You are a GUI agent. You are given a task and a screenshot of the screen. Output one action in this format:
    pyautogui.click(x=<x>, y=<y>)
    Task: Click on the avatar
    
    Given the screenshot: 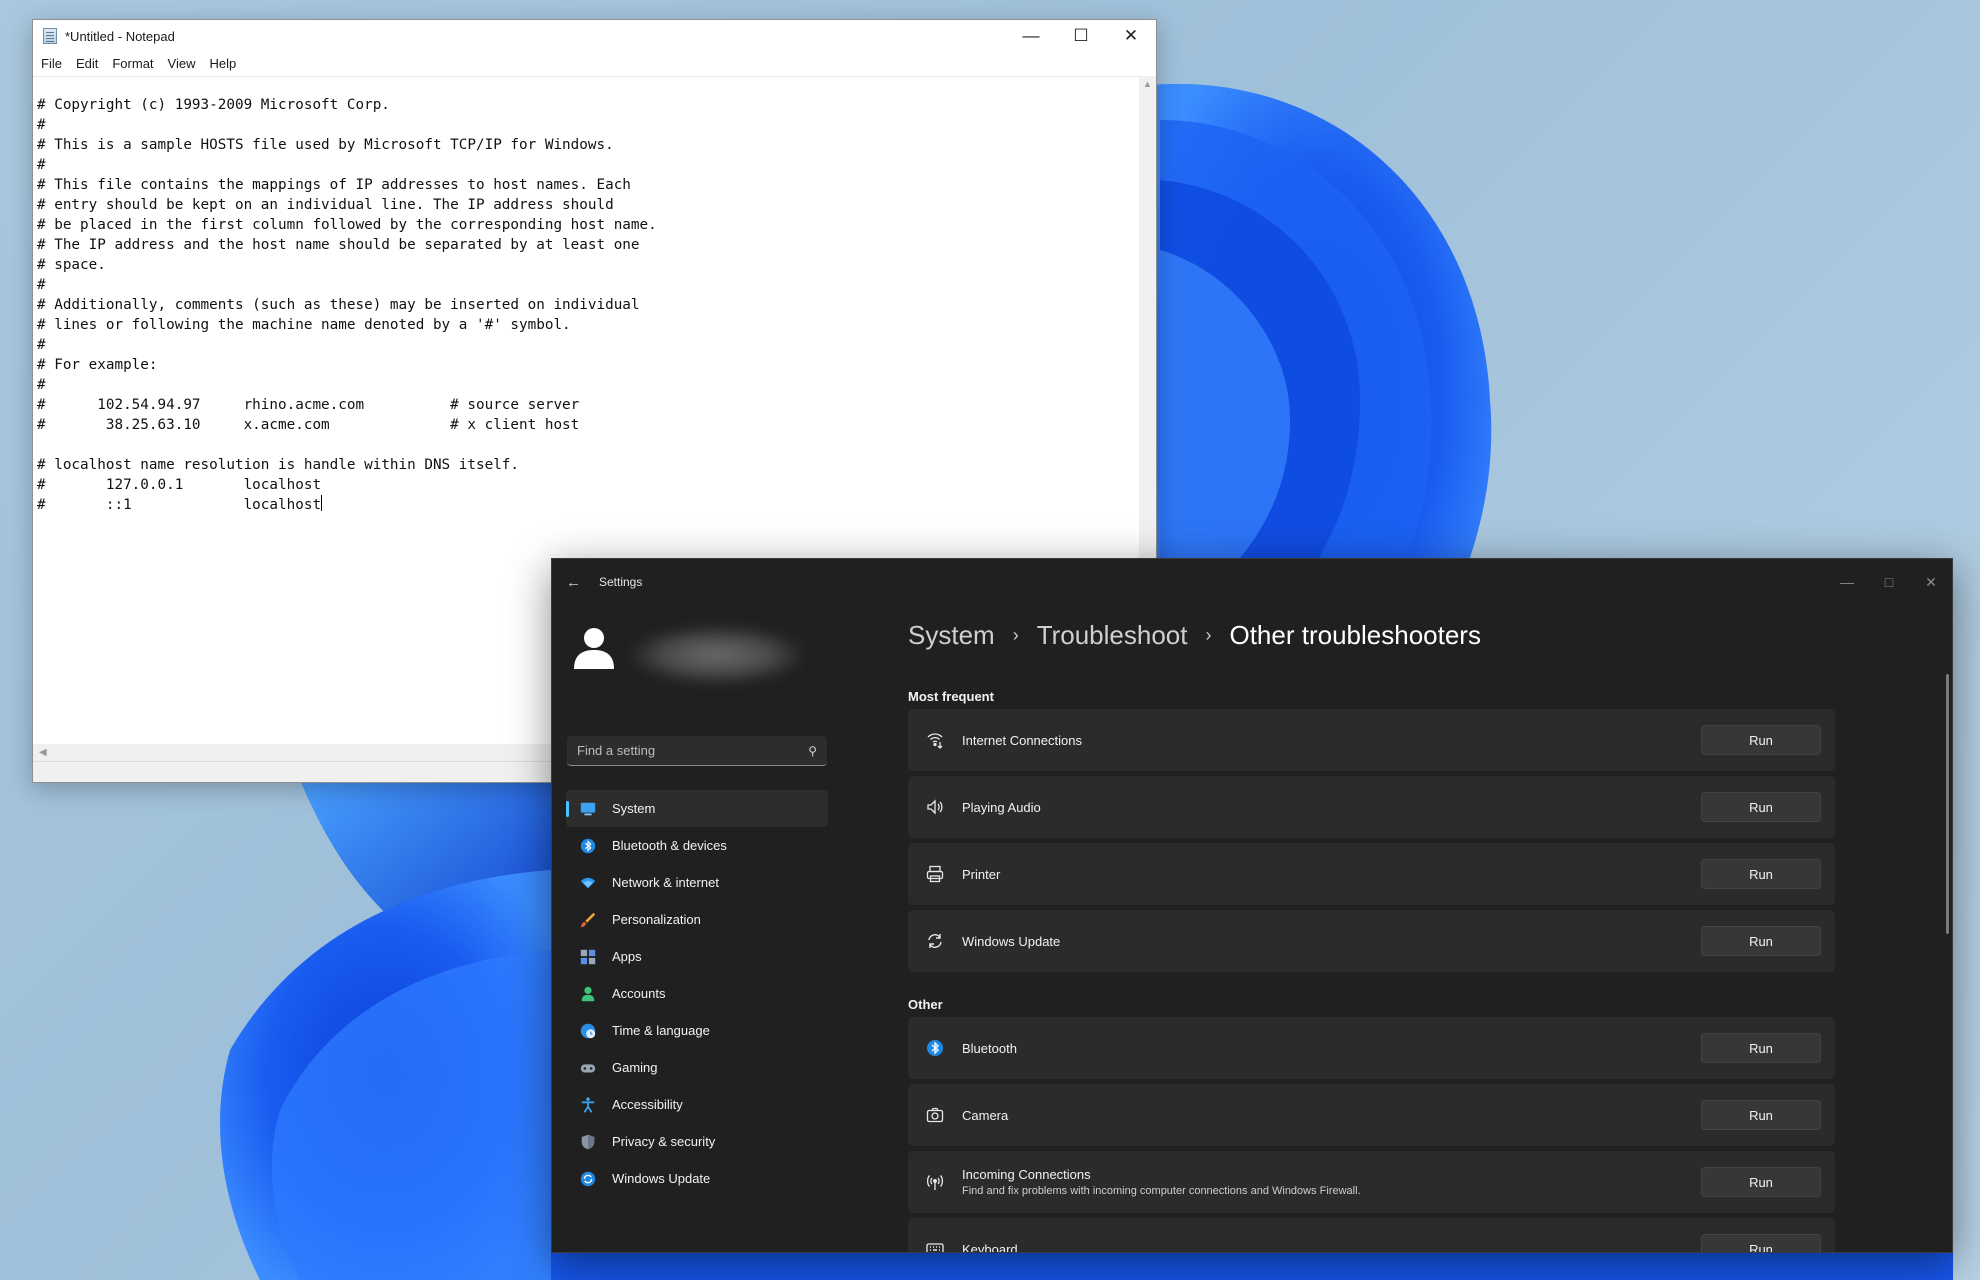 What is the action you would take?
    pyautogui.click(x=594, y=648)
    